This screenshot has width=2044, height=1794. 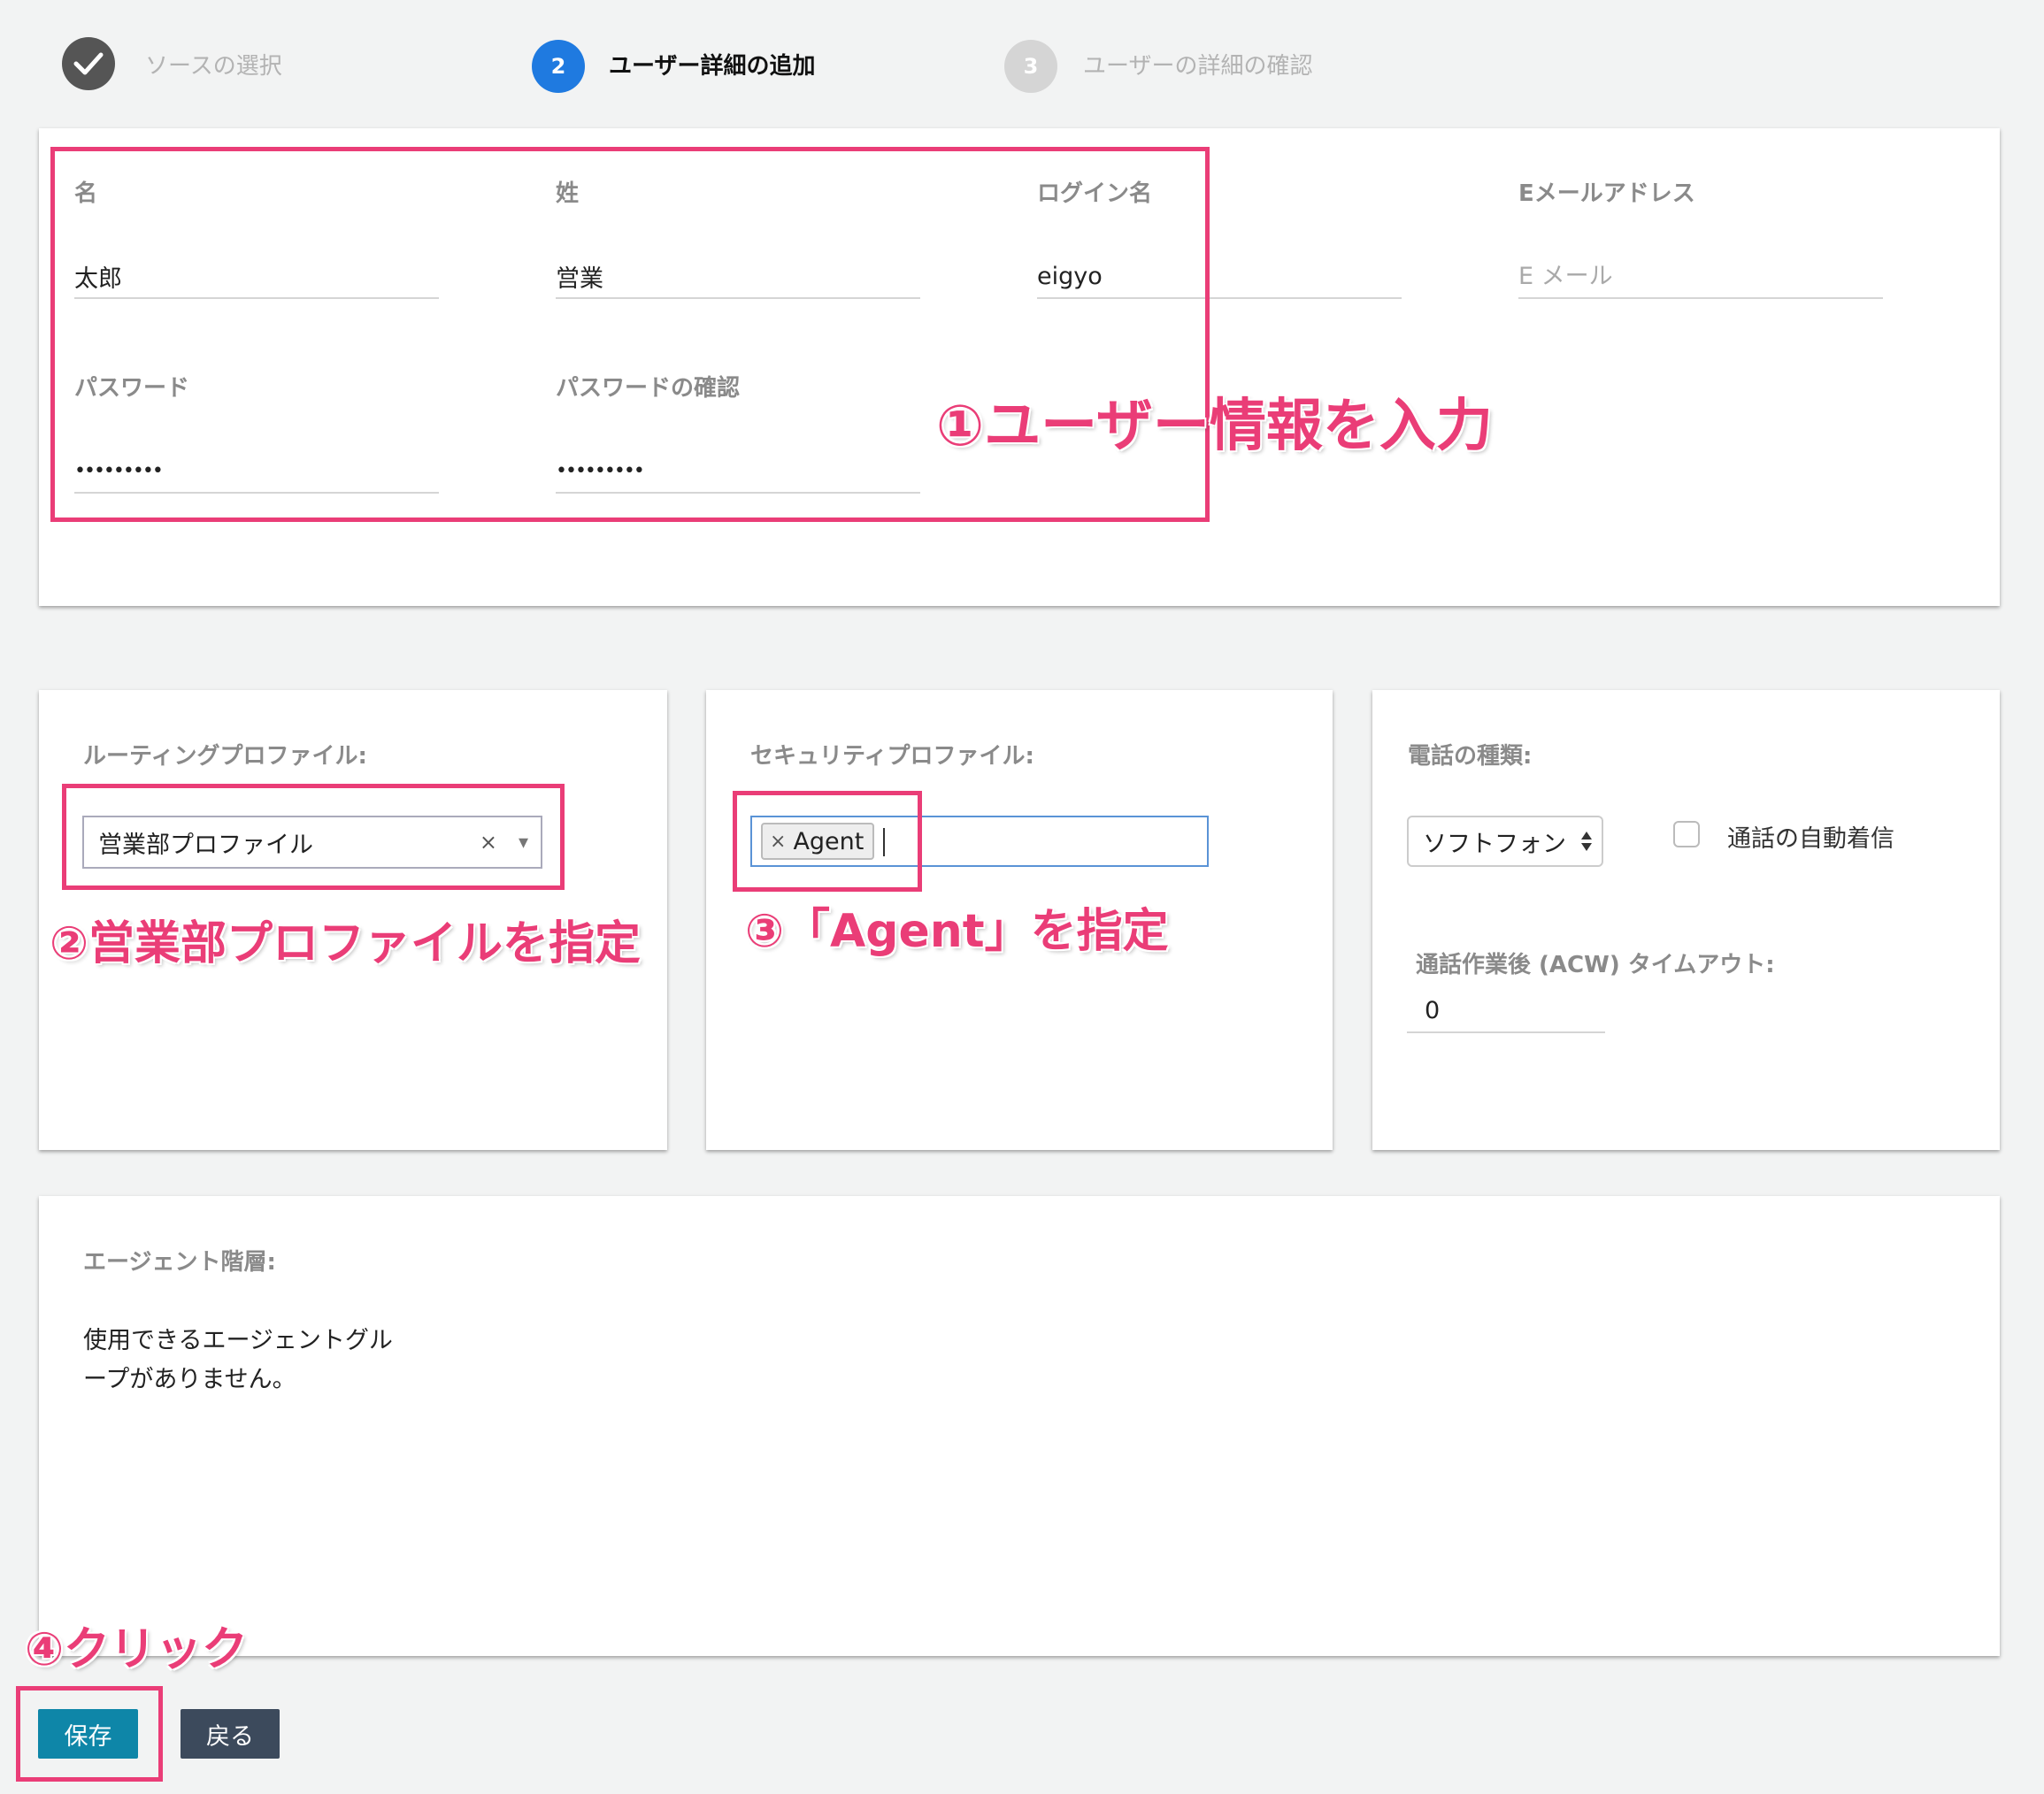 What do you see at coordinates (828, 841) in the screenshot?
I see `annotation-box-security` at bounding box center [828, 841].